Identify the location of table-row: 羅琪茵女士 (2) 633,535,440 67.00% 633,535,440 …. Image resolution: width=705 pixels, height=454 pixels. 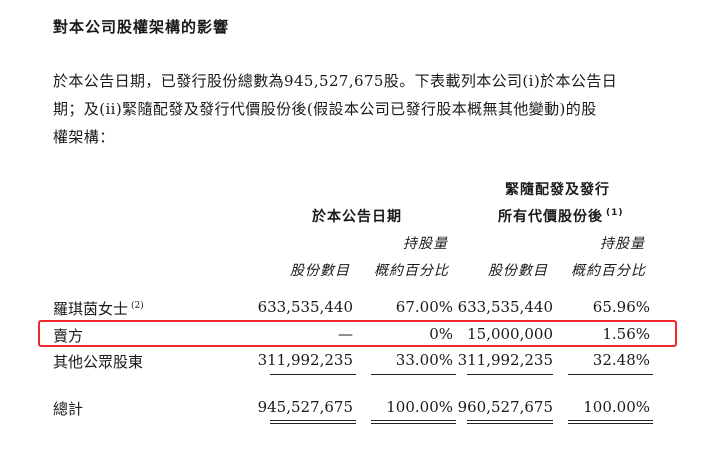
(353, 308).